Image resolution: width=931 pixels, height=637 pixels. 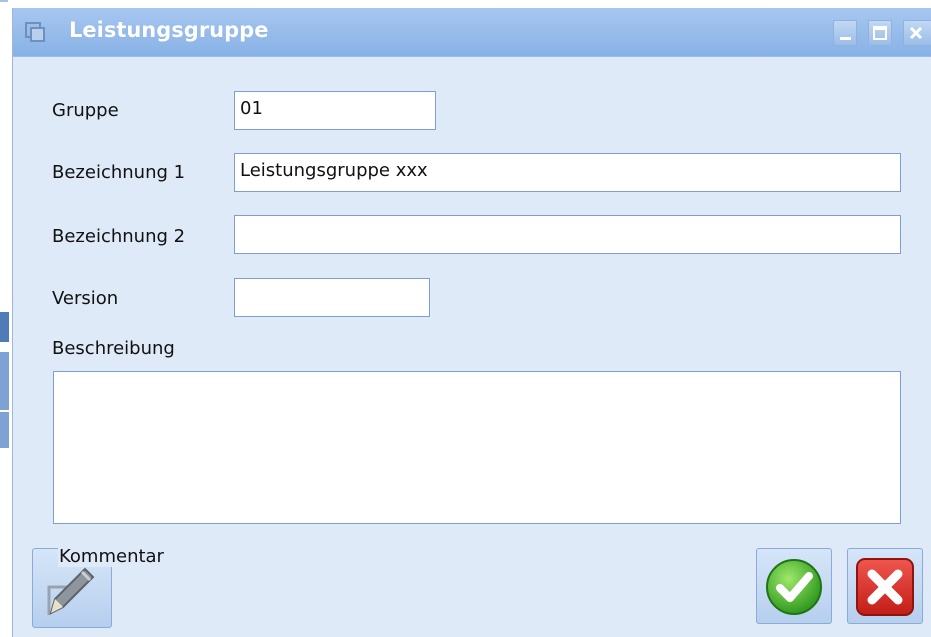 I want to click on bezeichnung2-input, so click(x=567, y=234).